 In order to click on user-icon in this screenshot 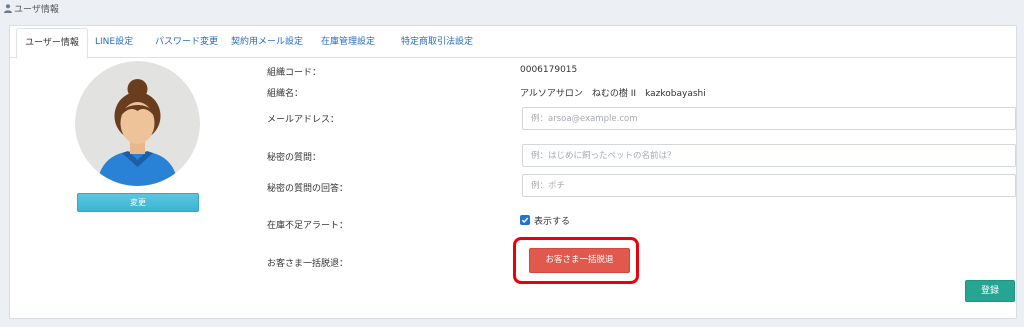, I will do `click(8, 8)`.